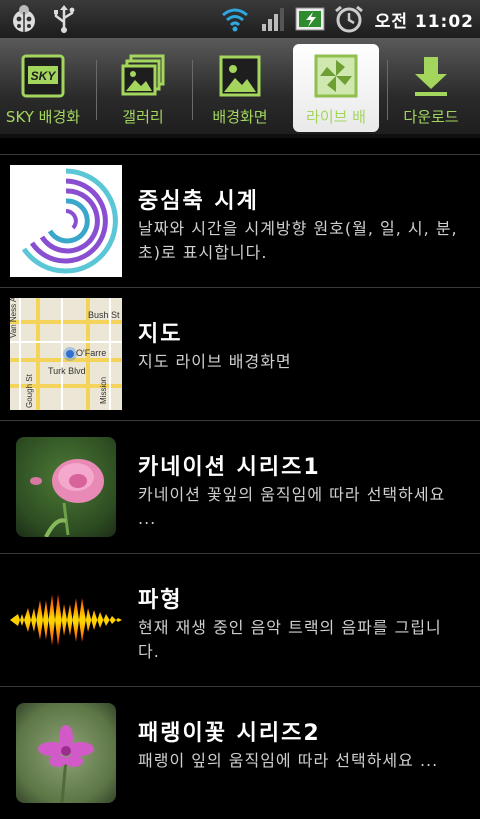  Describe the element at coordinates (160, 334) in the screenshot. I see `item-title: 지도` at that location.